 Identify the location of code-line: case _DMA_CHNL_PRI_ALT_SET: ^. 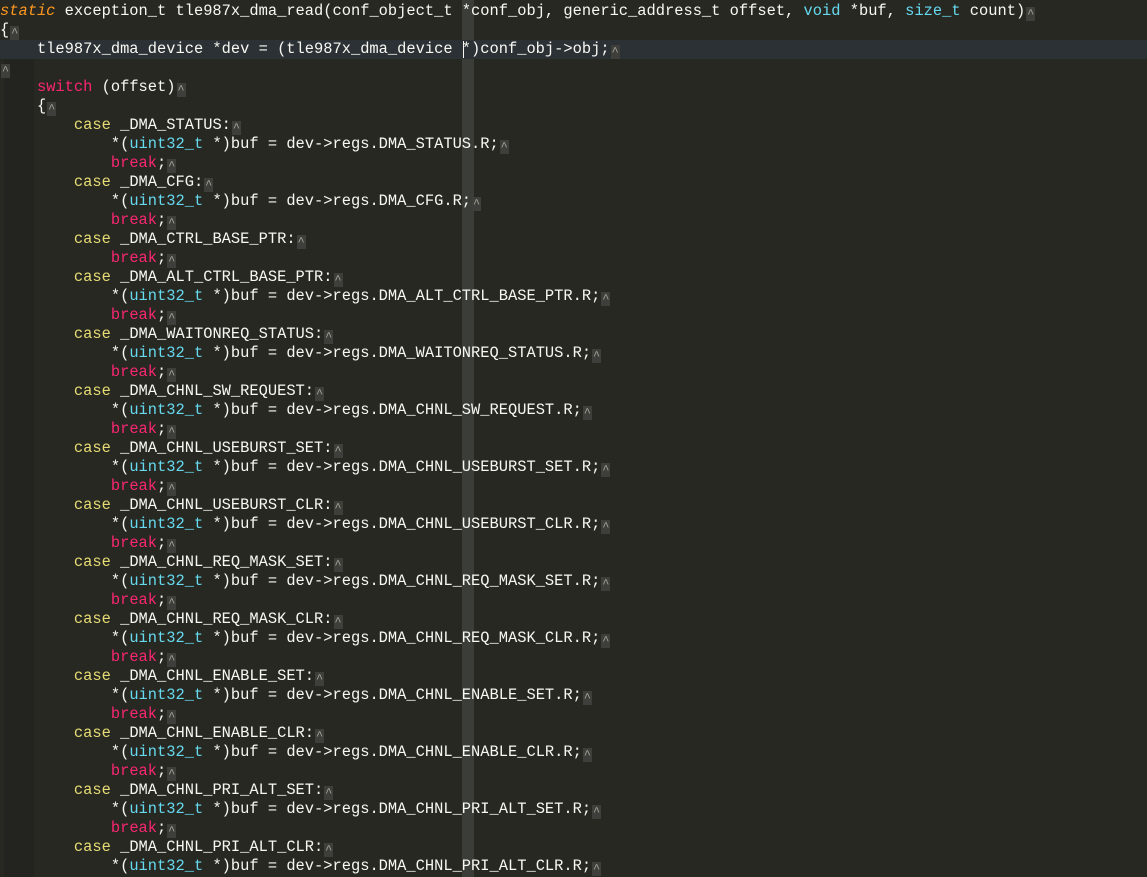
(167, 790).